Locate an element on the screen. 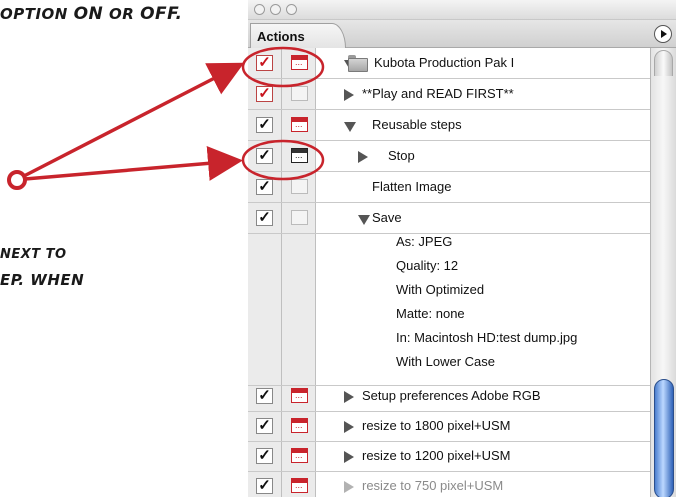 The height and width of the screenshot is (497, 676). annotation-side-text-line1: NEXT TO is located at coordinates (33, 254).